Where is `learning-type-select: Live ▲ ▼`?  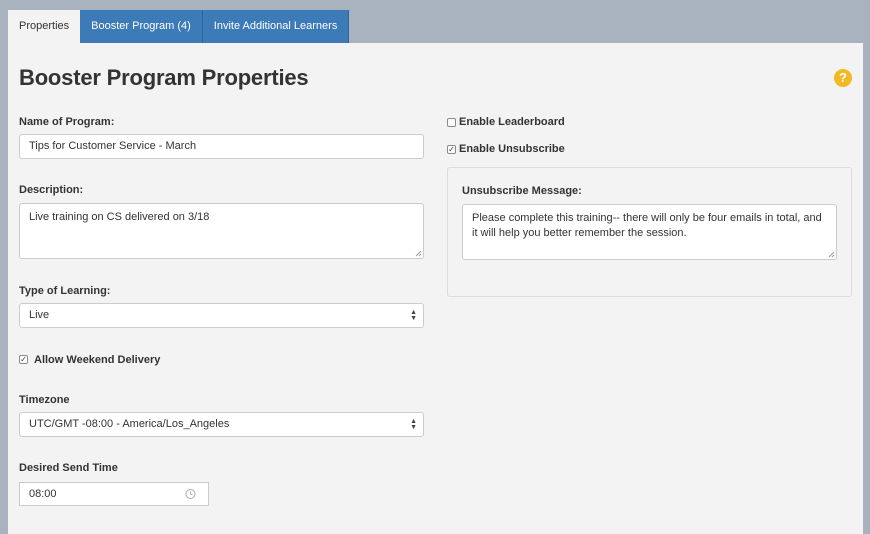
learning-type-select: Live ▲ ▼ is located at coordinates (221, 315).